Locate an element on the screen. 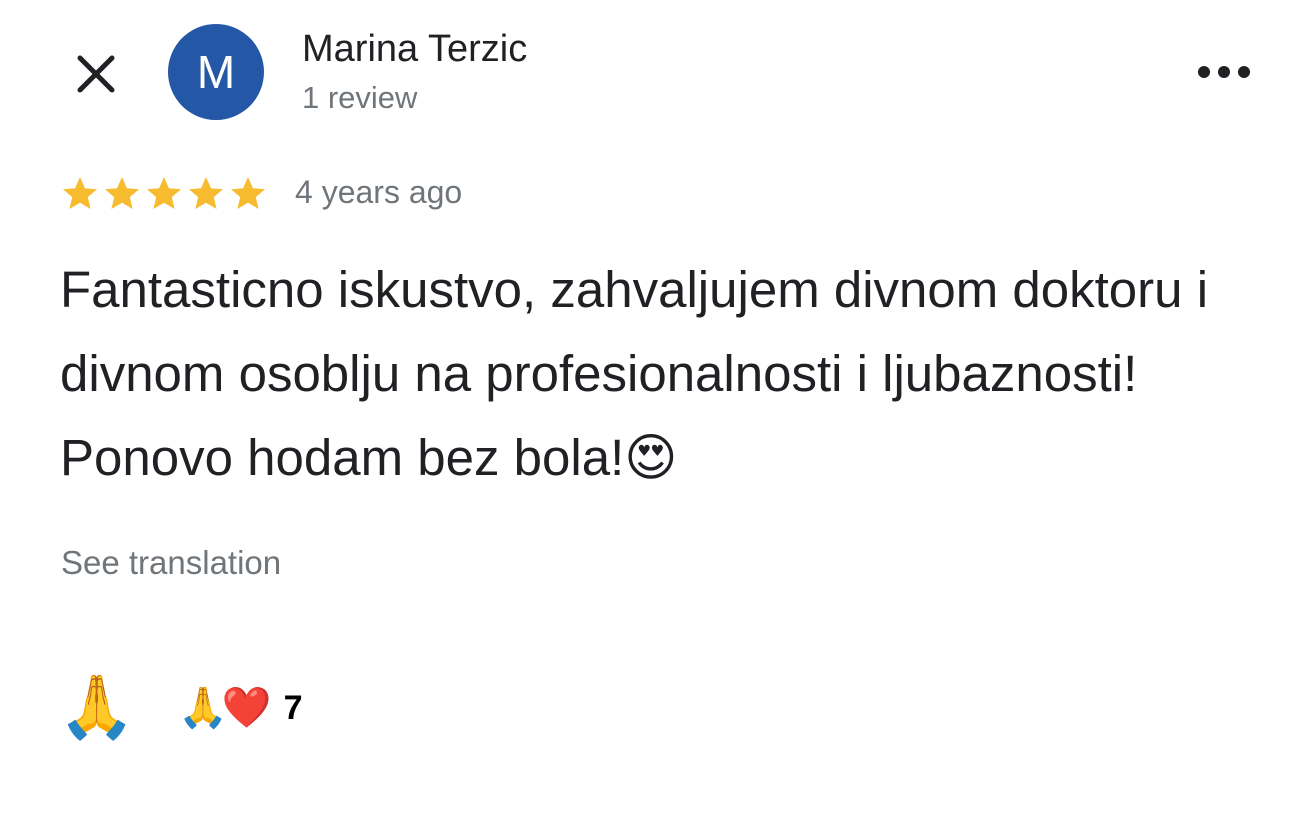 The width and height of the screenshot is (1313, 819). more-options-button is located at coordinates (1224, 72).